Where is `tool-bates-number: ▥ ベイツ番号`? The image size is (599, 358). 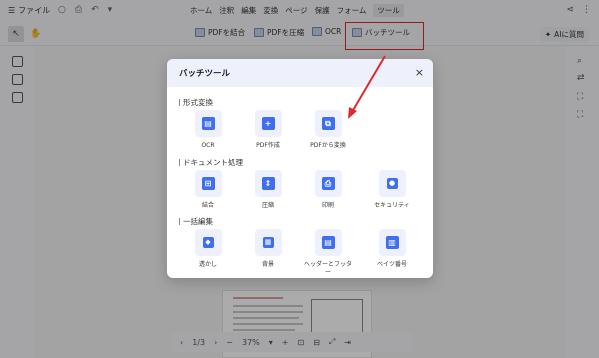 tool-bates-number: ▥ ベイツ番号 is located at coordinates (392, 249).